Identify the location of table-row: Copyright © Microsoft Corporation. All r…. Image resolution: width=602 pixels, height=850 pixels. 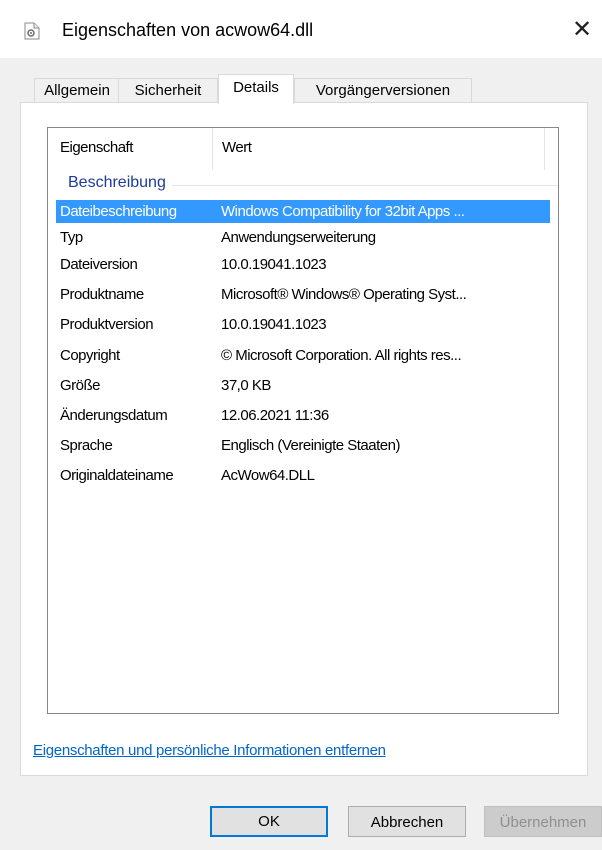
(303, 356).